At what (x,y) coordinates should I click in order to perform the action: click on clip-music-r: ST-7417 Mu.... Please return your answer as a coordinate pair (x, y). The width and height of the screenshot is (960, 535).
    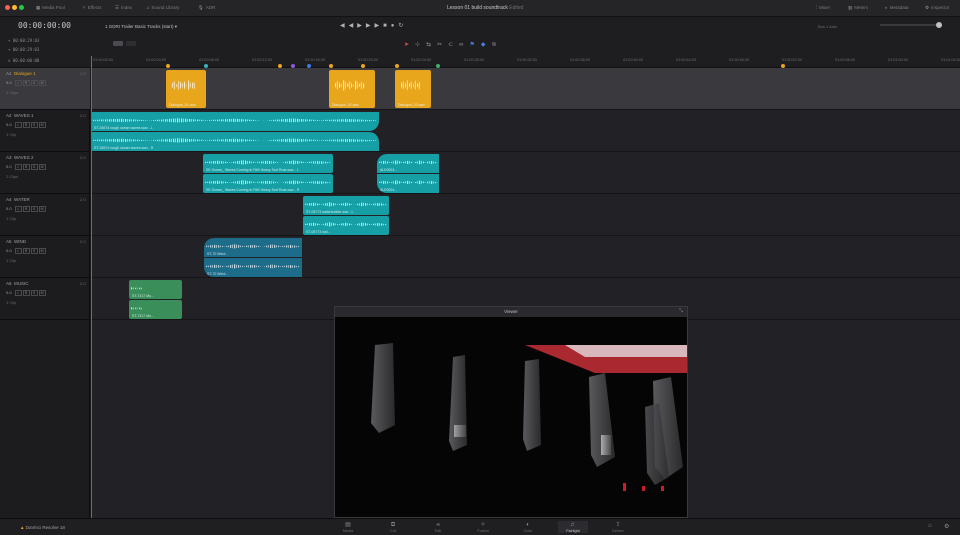
    Looking at the image, I should click on (155, 309).